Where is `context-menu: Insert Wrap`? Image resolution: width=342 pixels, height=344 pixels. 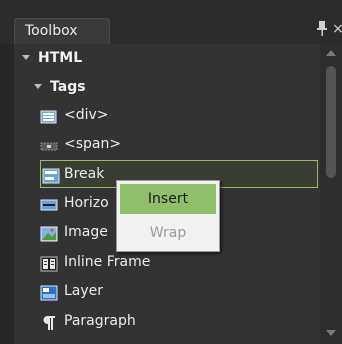
context-menu: Insert Wrap is located at coordinates (168, 216).